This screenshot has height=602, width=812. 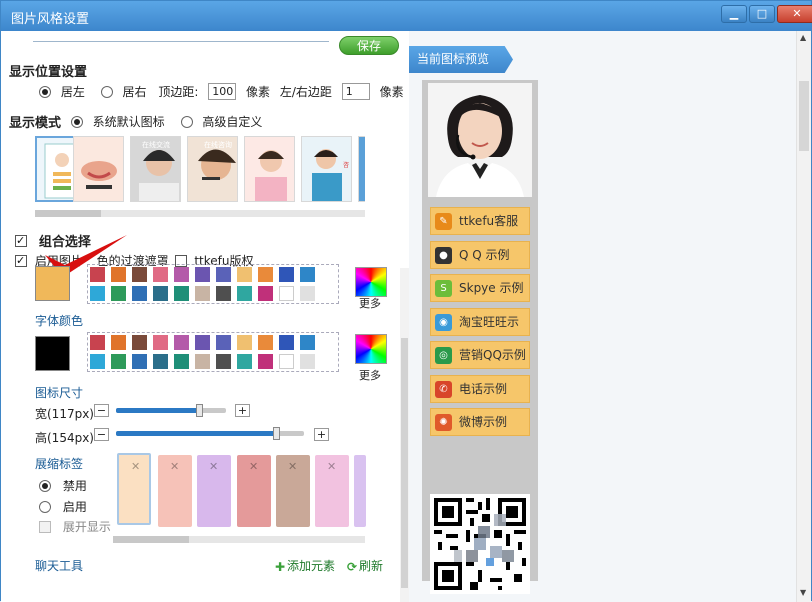 What do you see at coordinates (355, 91) in the screenshot?
I see `side-margin-input: 1` at bounding box center [355, 91].